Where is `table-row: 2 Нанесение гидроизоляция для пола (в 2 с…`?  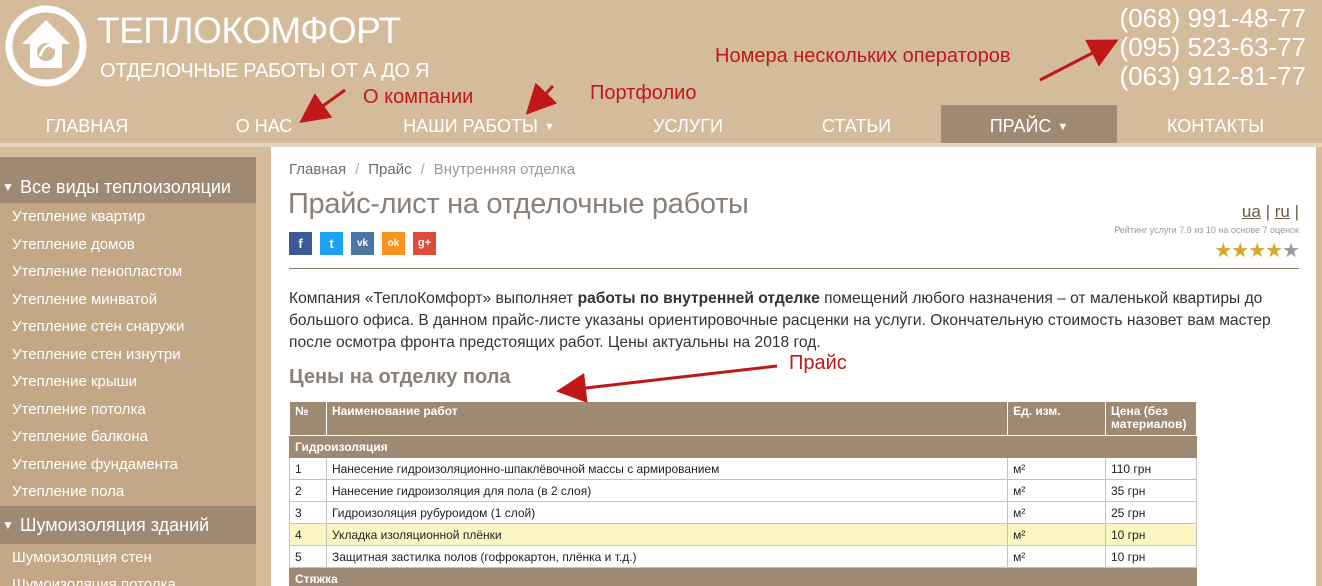
table-row: 2 Нанесение гидроизоляция для пола (в 2 с… is located at coordinates (743, 490).